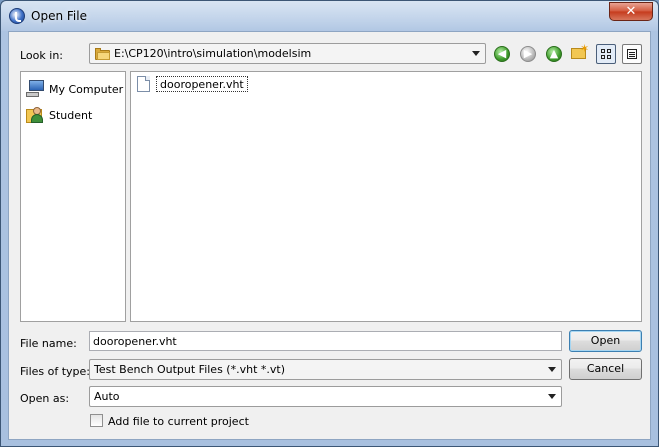 The width and height of the screenshot is (659, 447). Describe the element at coordinates (36, 115) in the screenshot. I see `user-folder-icon` at that location.